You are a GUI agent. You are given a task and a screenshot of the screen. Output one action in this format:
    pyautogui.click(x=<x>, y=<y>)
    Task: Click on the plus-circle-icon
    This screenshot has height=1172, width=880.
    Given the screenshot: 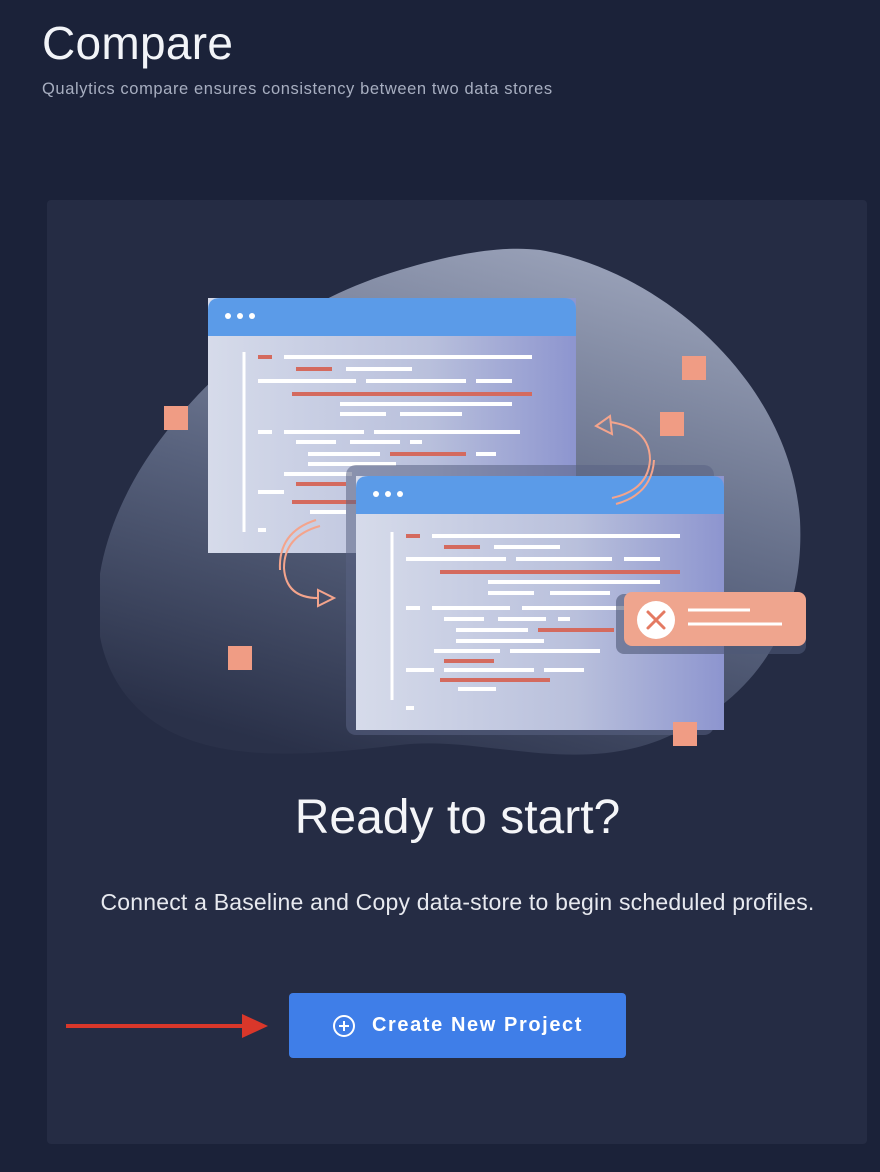 What is the action you would take?
    pyautogui.click(x=344, y=1026)
    